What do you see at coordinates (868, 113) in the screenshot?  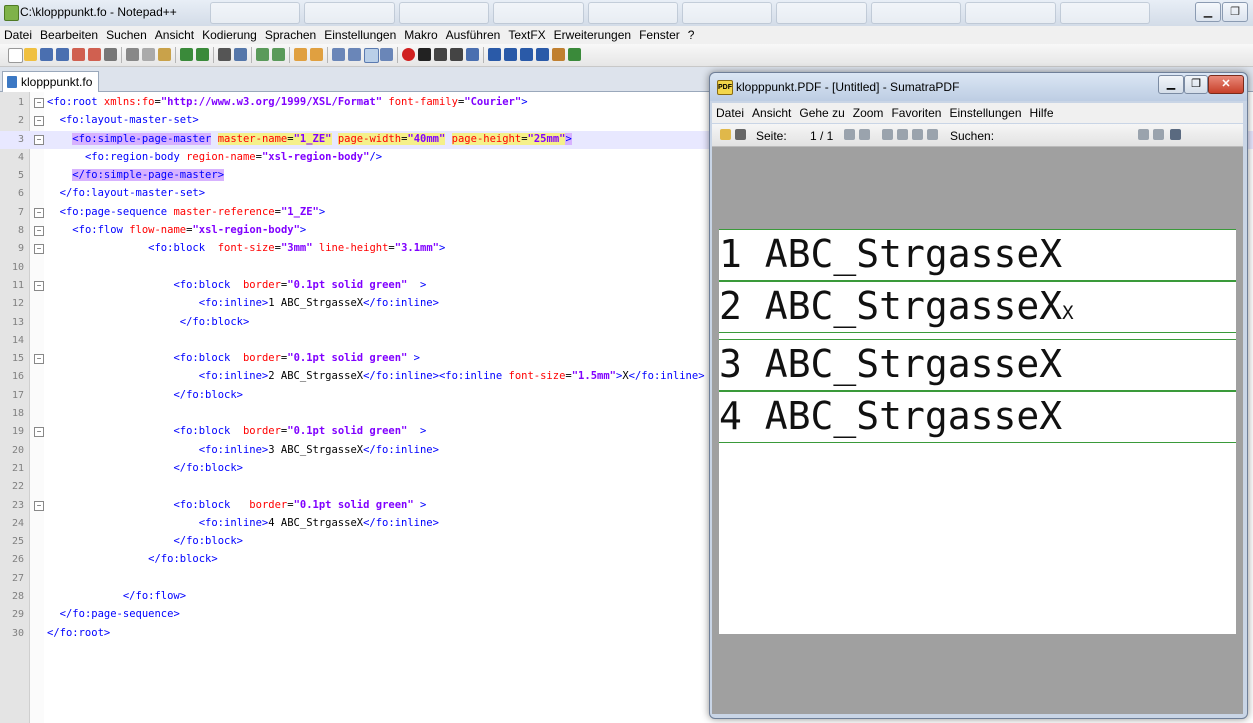 I see `sumatra-menu-item: Zoom` at bounding box center [868, 113].